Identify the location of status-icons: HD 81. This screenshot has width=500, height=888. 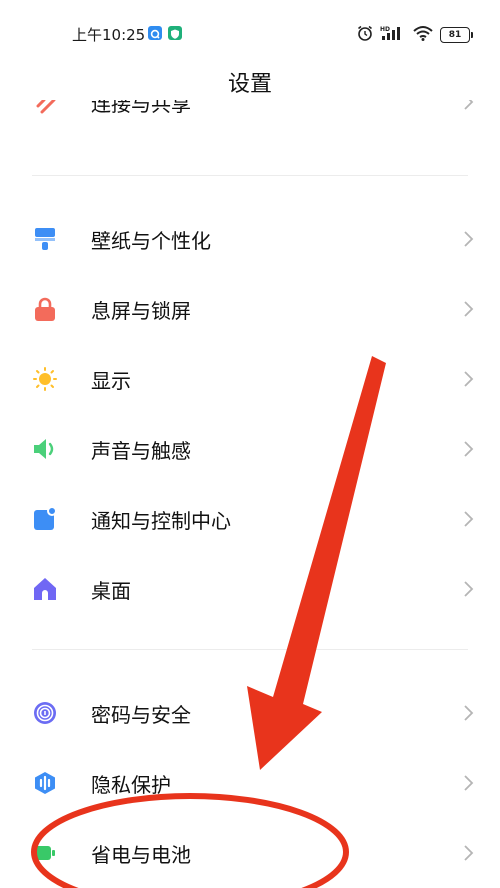
(414, 35).